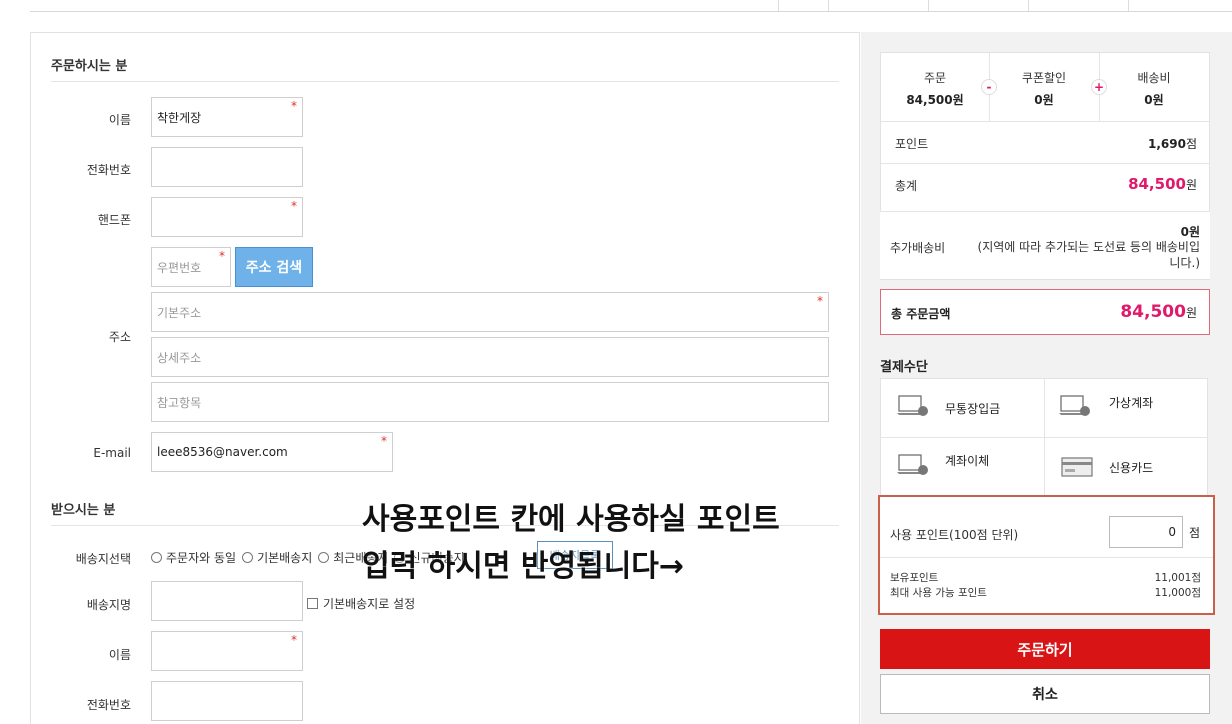  What do you see at coordinates (571, 519) in the screenshot?
I see `instruction-overlay-line1: 사용포인트 칸에 사용하실 포인트` at bounding box center [571, 519].